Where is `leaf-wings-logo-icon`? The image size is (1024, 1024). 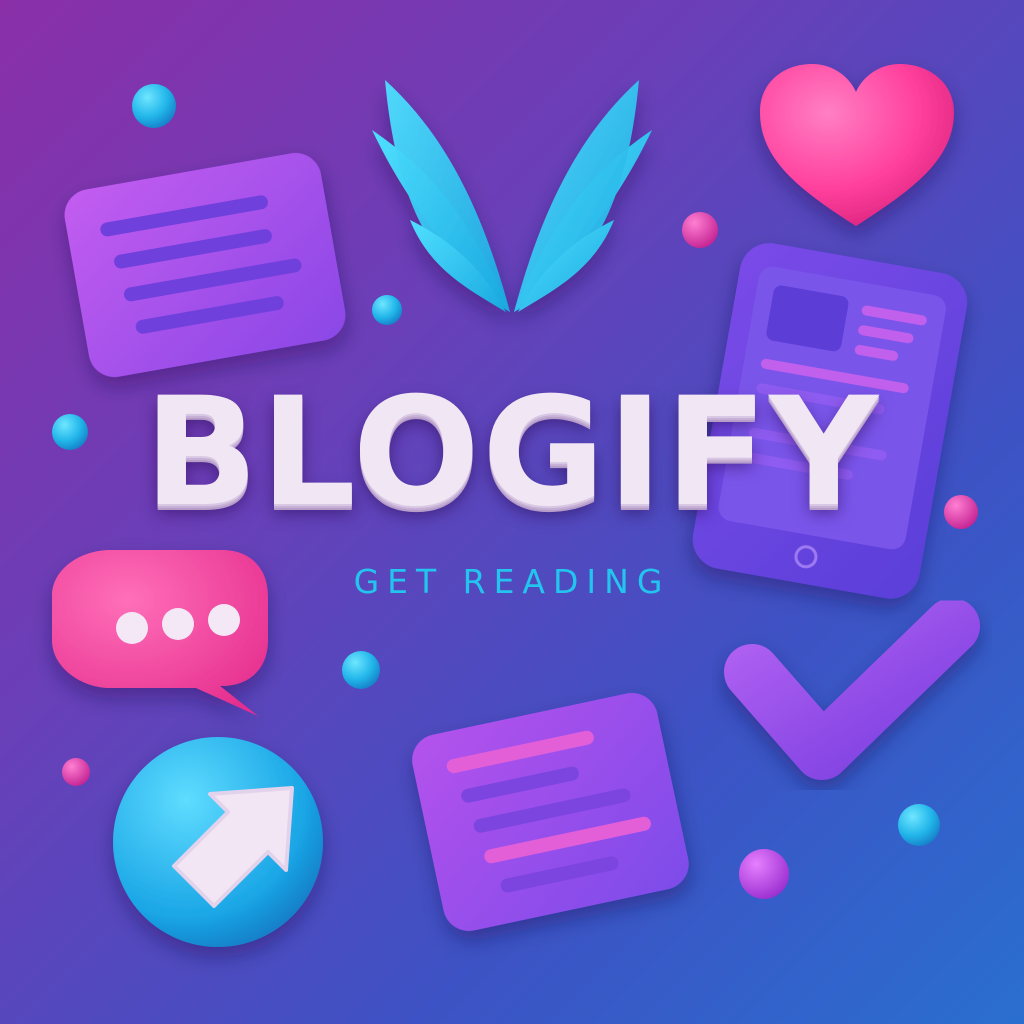 leaf-wings-logo-icon is located at coordinates (512, 196).